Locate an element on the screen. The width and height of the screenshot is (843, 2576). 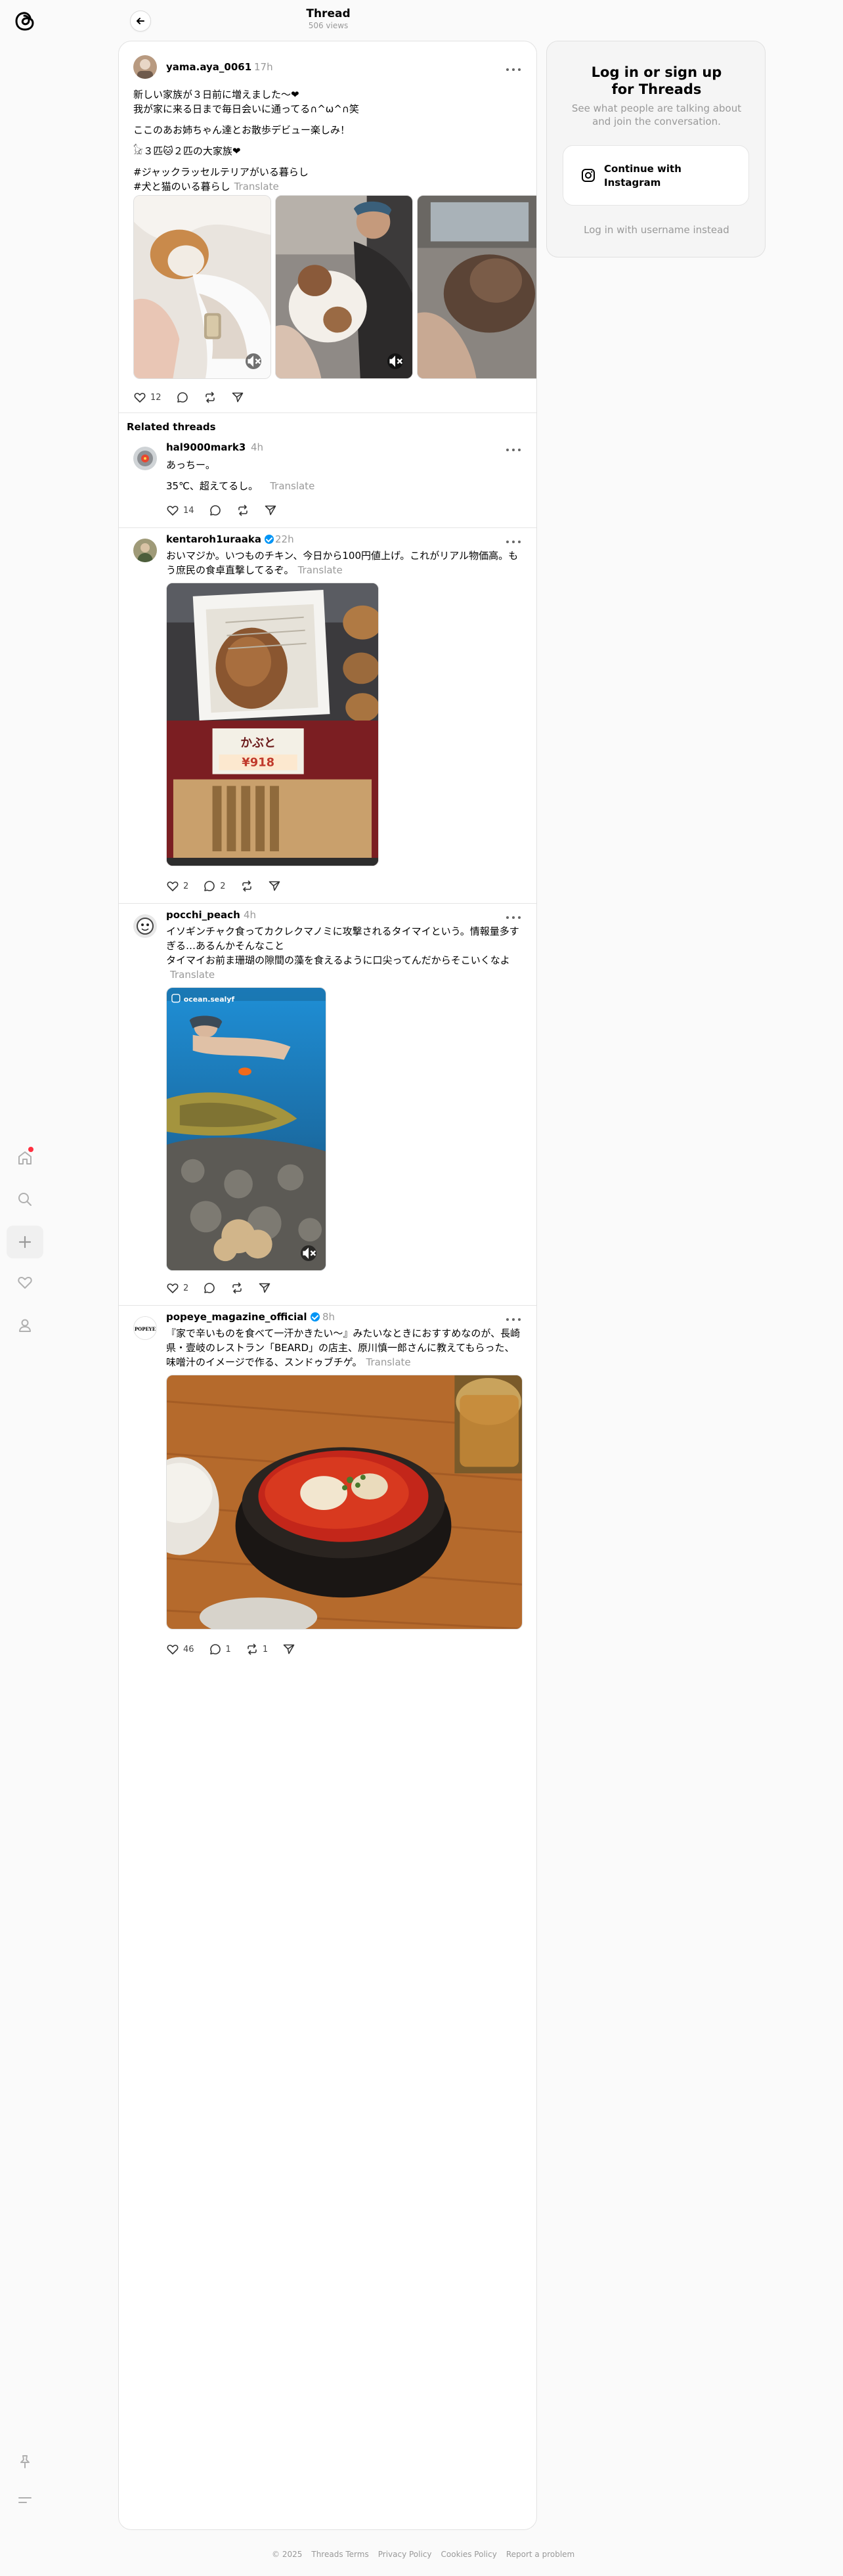
related-threads-heading: Related threads is located at coordinates (171, 427).